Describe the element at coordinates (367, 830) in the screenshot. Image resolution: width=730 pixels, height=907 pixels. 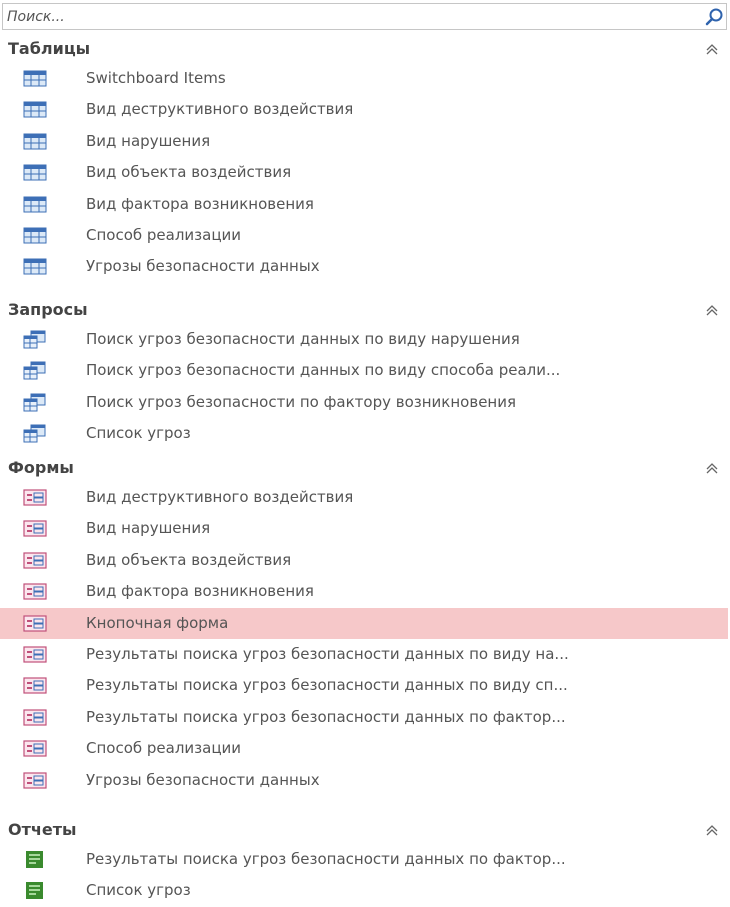
I see `group-header-3: Отчеты` at that location.